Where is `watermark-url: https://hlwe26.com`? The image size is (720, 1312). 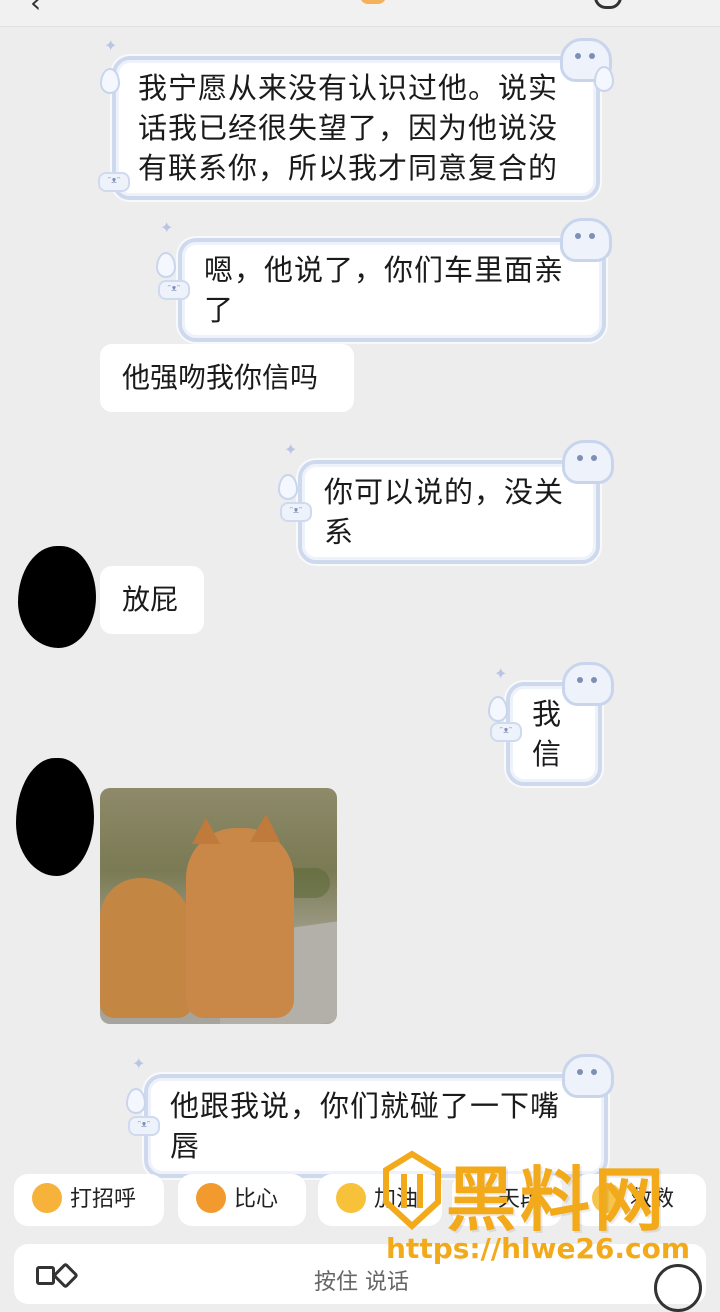 watermark-url: https://hlwe26.com is located at coordinates (538, 1248).